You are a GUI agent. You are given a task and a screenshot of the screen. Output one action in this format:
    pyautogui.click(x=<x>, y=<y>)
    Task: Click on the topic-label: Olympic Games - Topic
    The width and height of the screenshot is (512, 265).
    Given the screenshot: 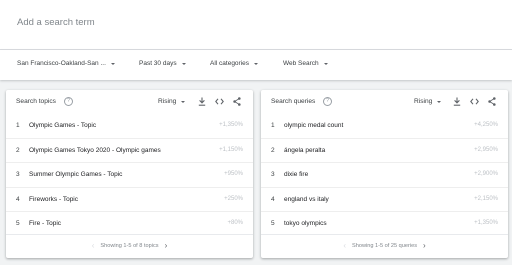 What is the action you would take?
    pyautogui.click(x=62, y=125)
    